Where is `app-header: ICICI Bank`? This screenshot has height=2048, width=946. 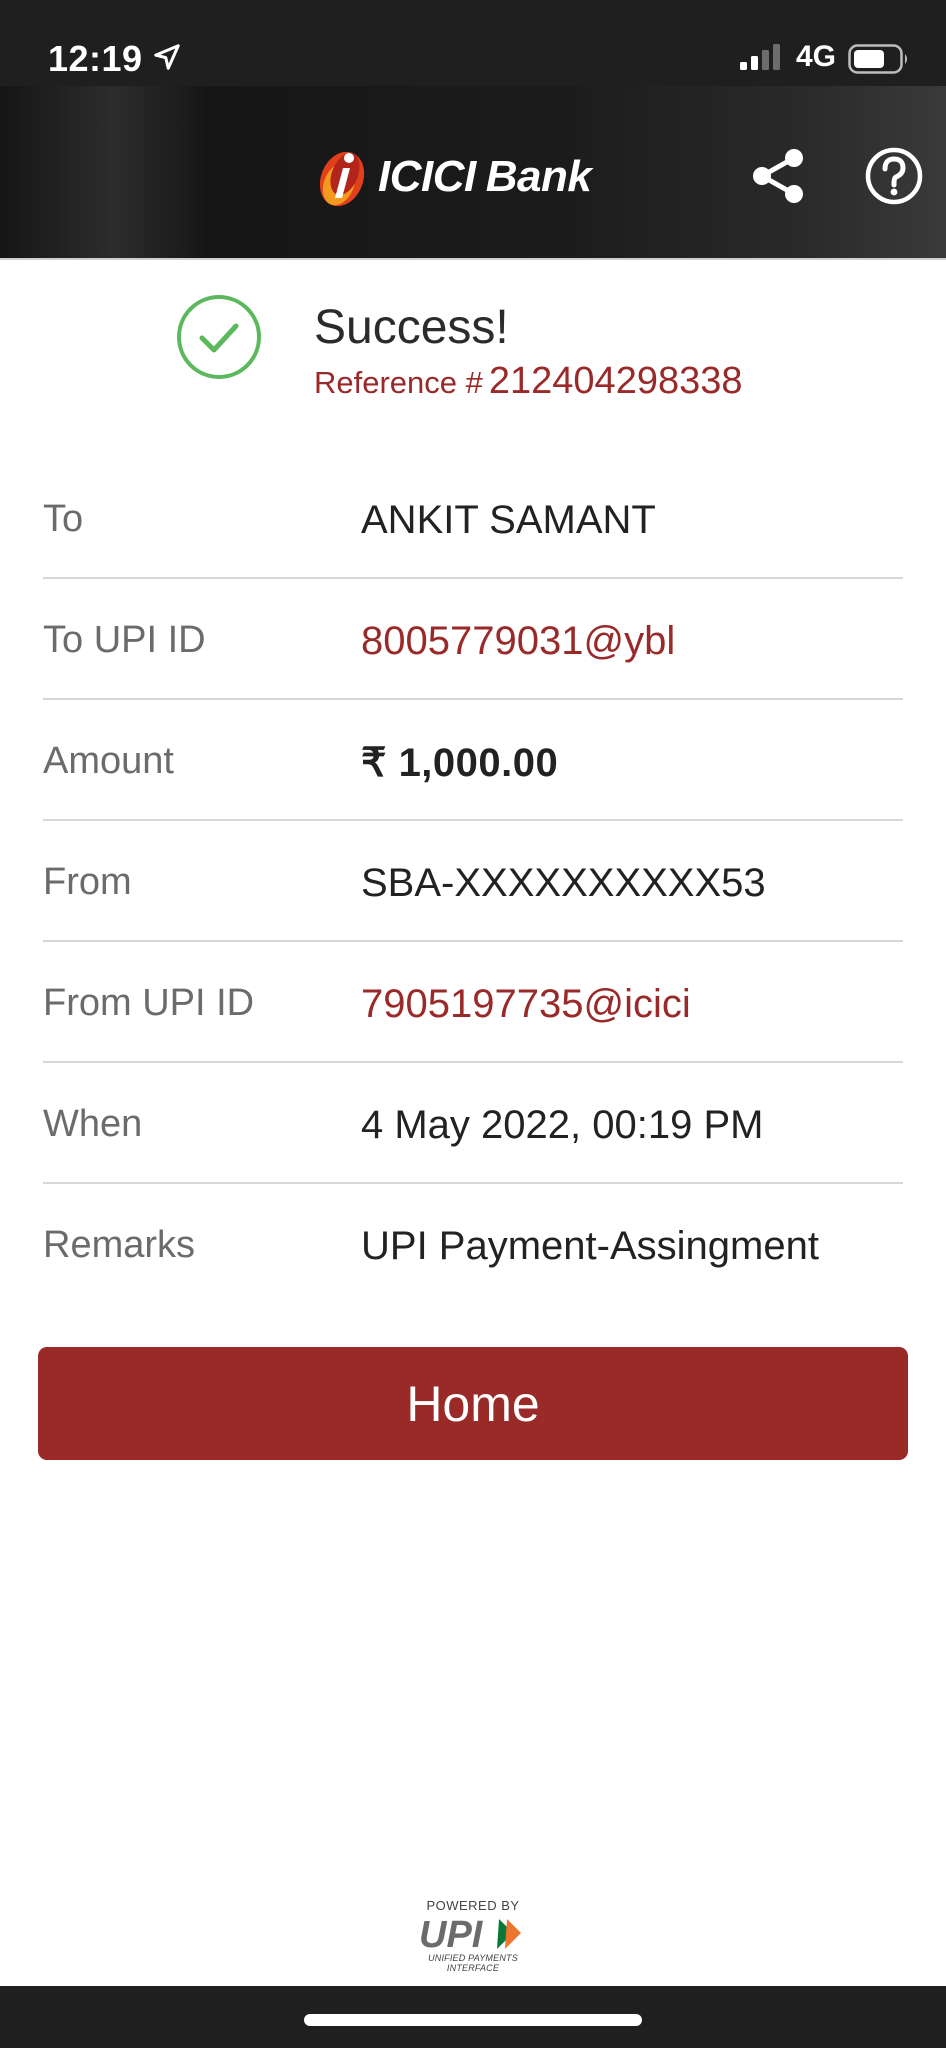
app-header: ICICI Bank is located at coordinates (473, 173).